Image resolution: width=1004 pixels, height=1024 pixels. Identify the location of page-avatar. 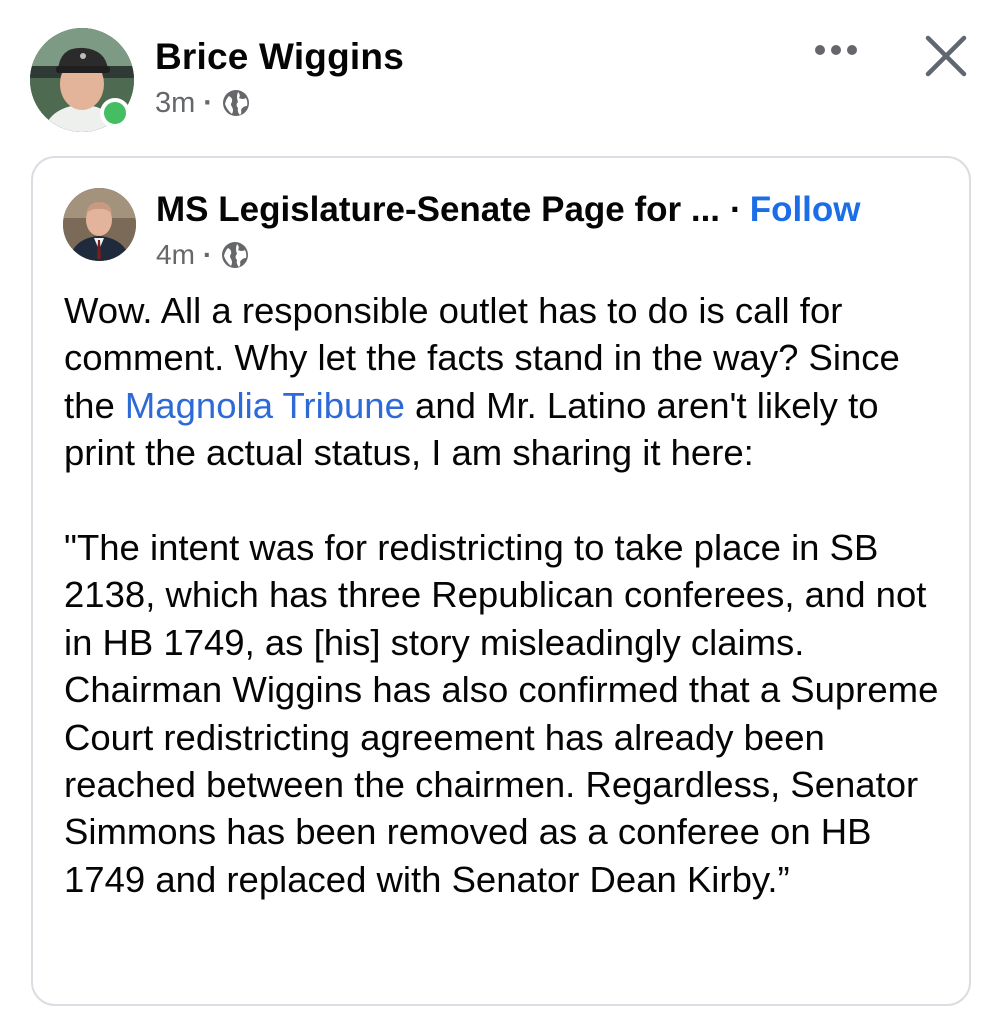
(99, 224).